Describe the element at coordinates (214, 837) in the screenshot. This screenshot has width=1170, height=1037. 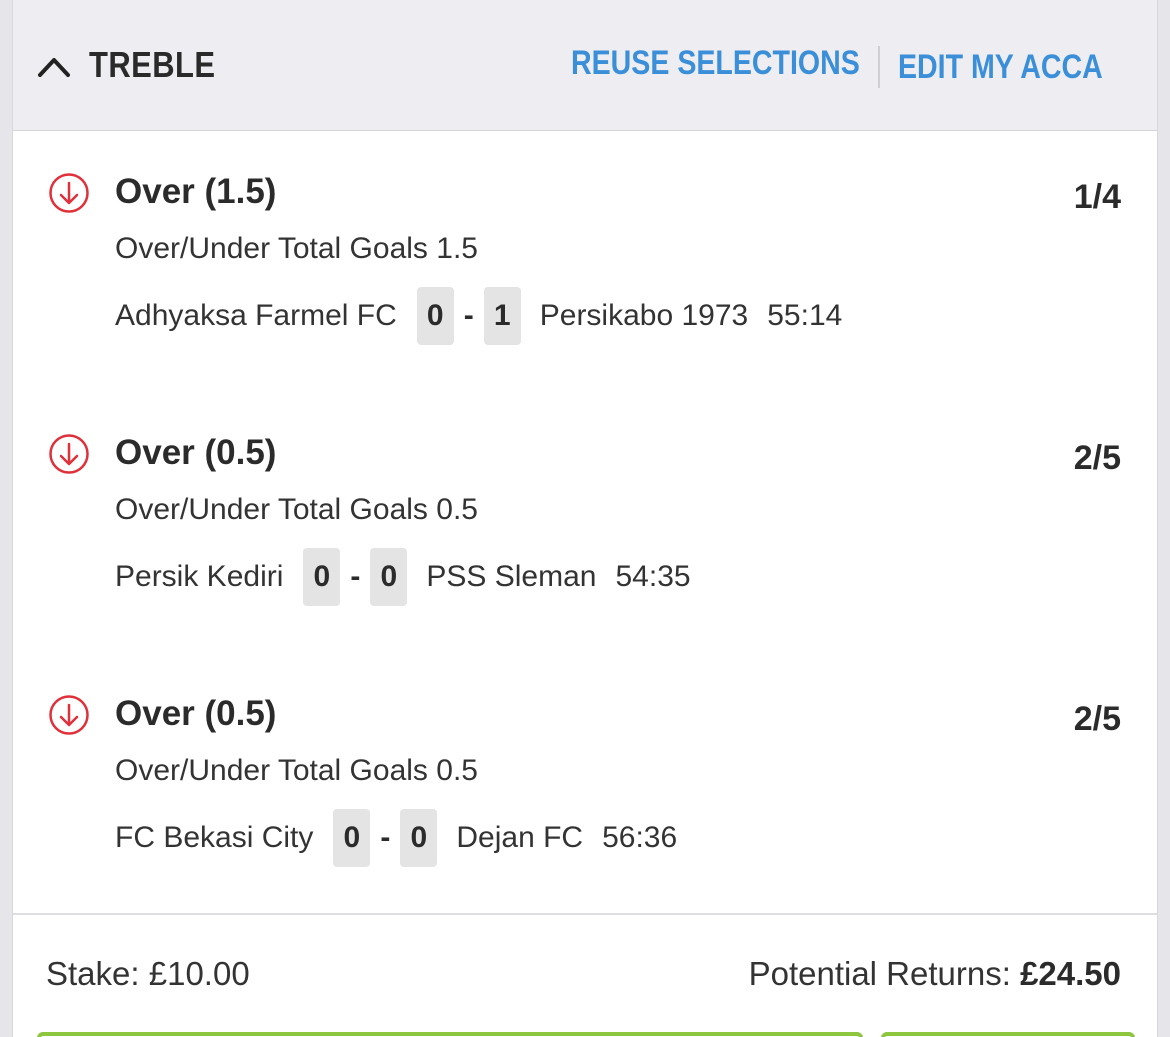
I see `home-team: FC Bekasi City` at that location.